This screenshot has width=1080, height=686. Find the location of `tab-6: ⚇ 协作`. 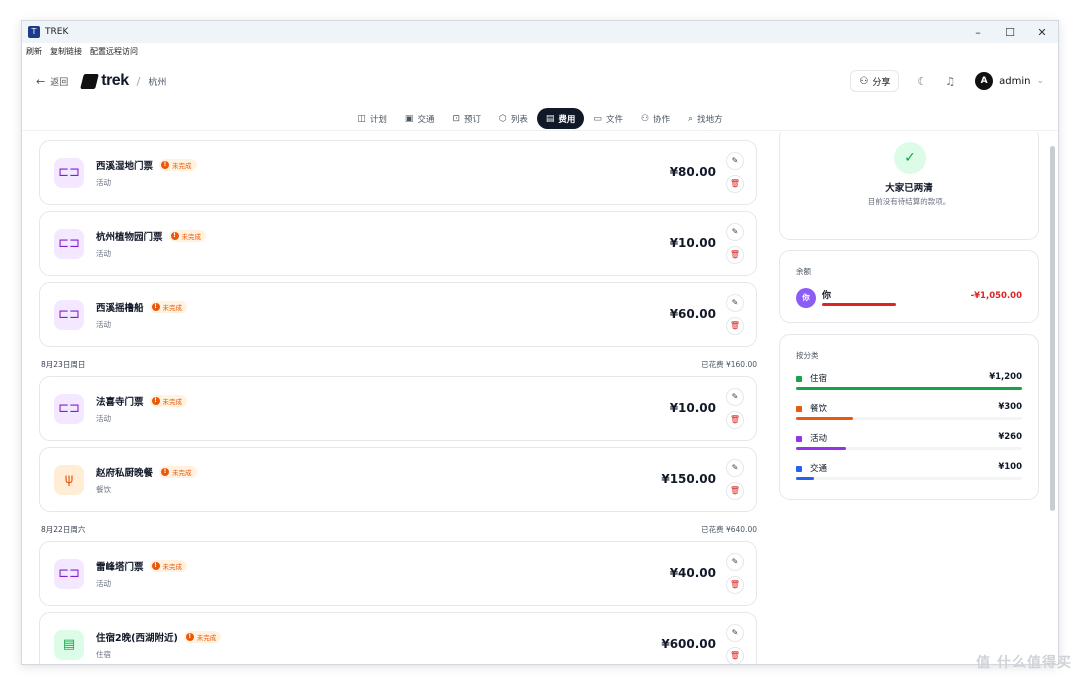

tab-6: ⚇ 协作 is located at coordinates (655, 118).